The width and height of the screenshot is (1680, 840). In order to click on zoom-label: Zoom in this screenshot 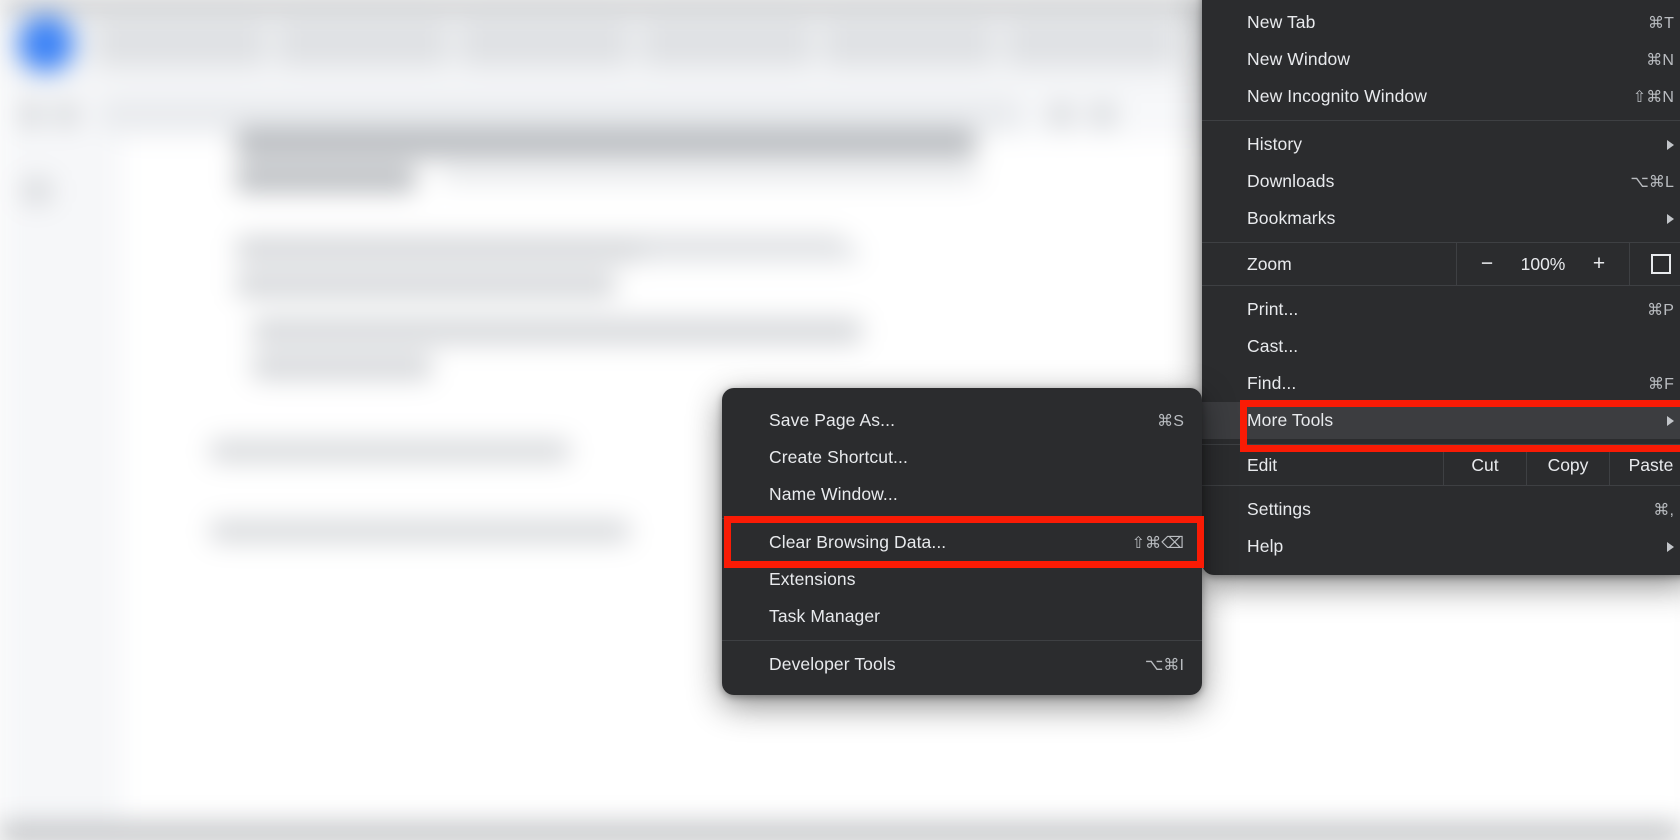, I will do `click(1269, 263)`.